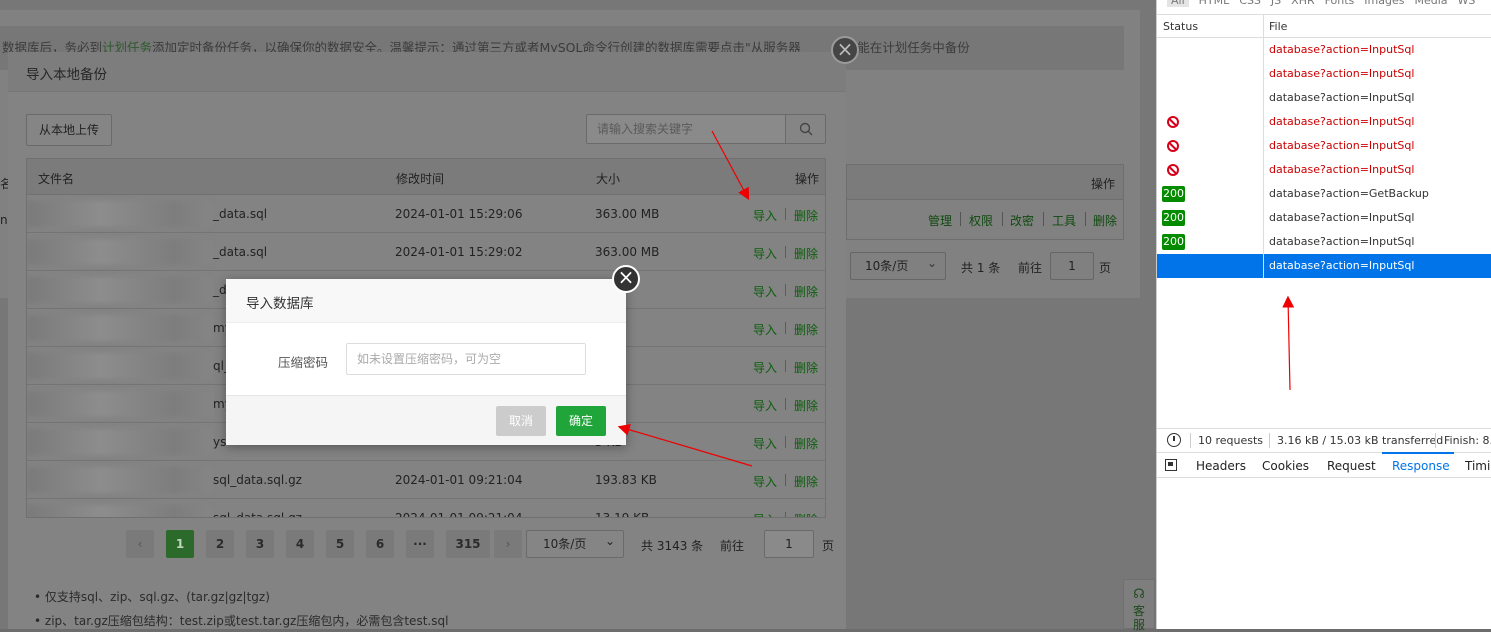  I want to click on db-permission-link: 权限, so click(981, 220).